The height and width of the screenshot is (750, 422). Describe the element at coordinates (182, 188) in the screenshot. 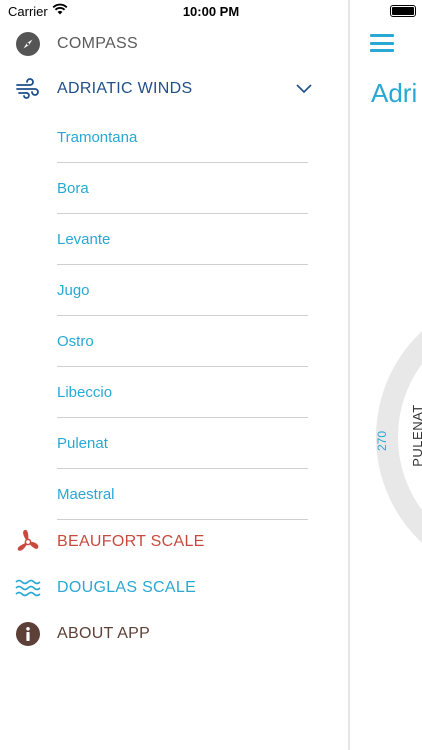

I see `wind-item-bora: Bora` at that location.